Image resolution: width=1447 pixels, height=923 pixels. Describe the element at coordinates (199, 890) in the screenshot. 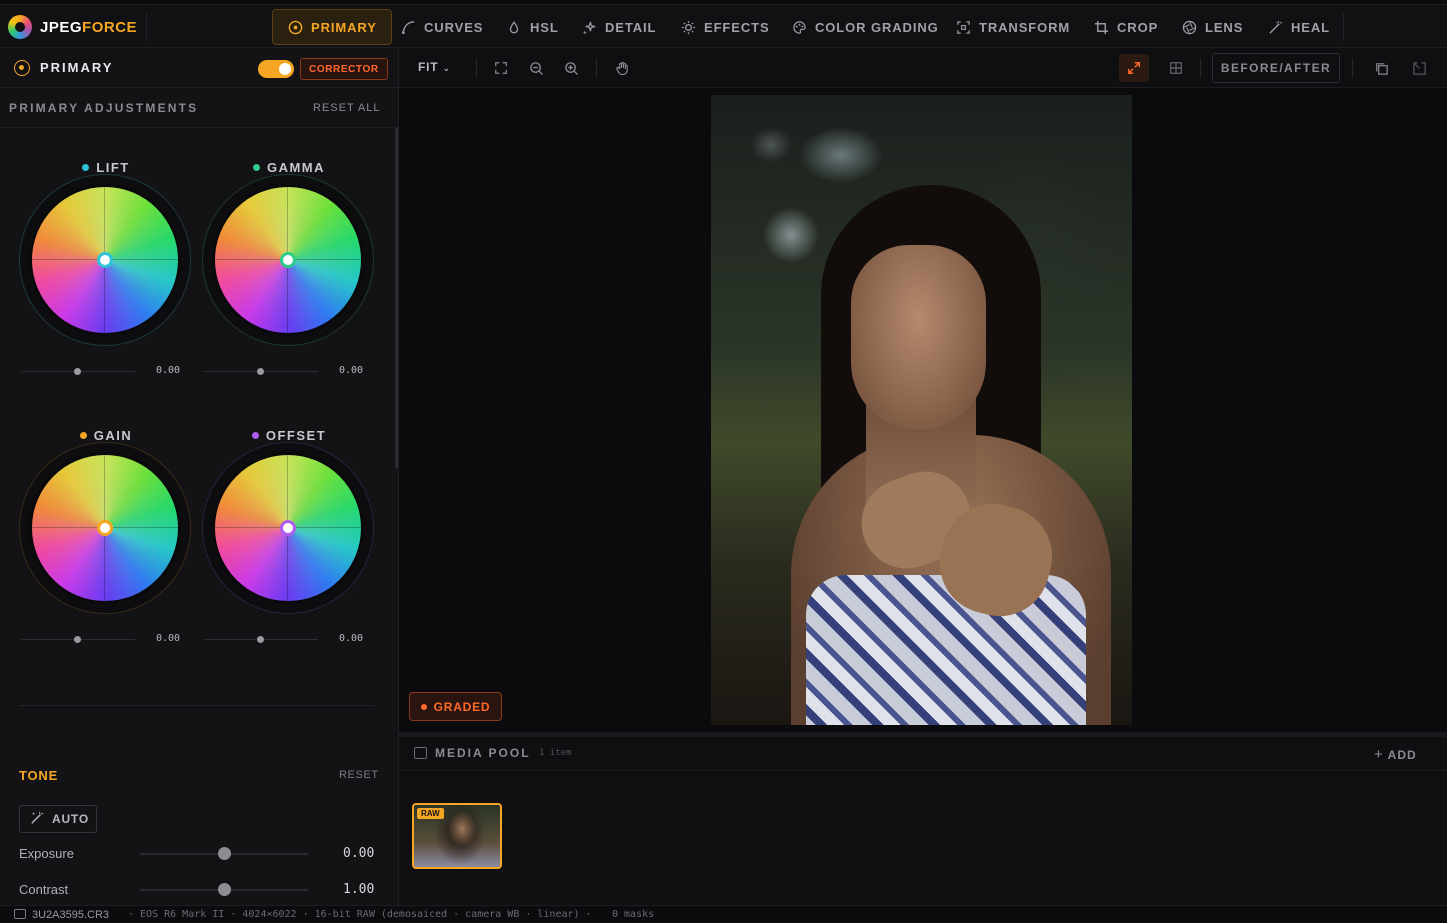

I see `contrast-row: Contrast 1.00` at that location.